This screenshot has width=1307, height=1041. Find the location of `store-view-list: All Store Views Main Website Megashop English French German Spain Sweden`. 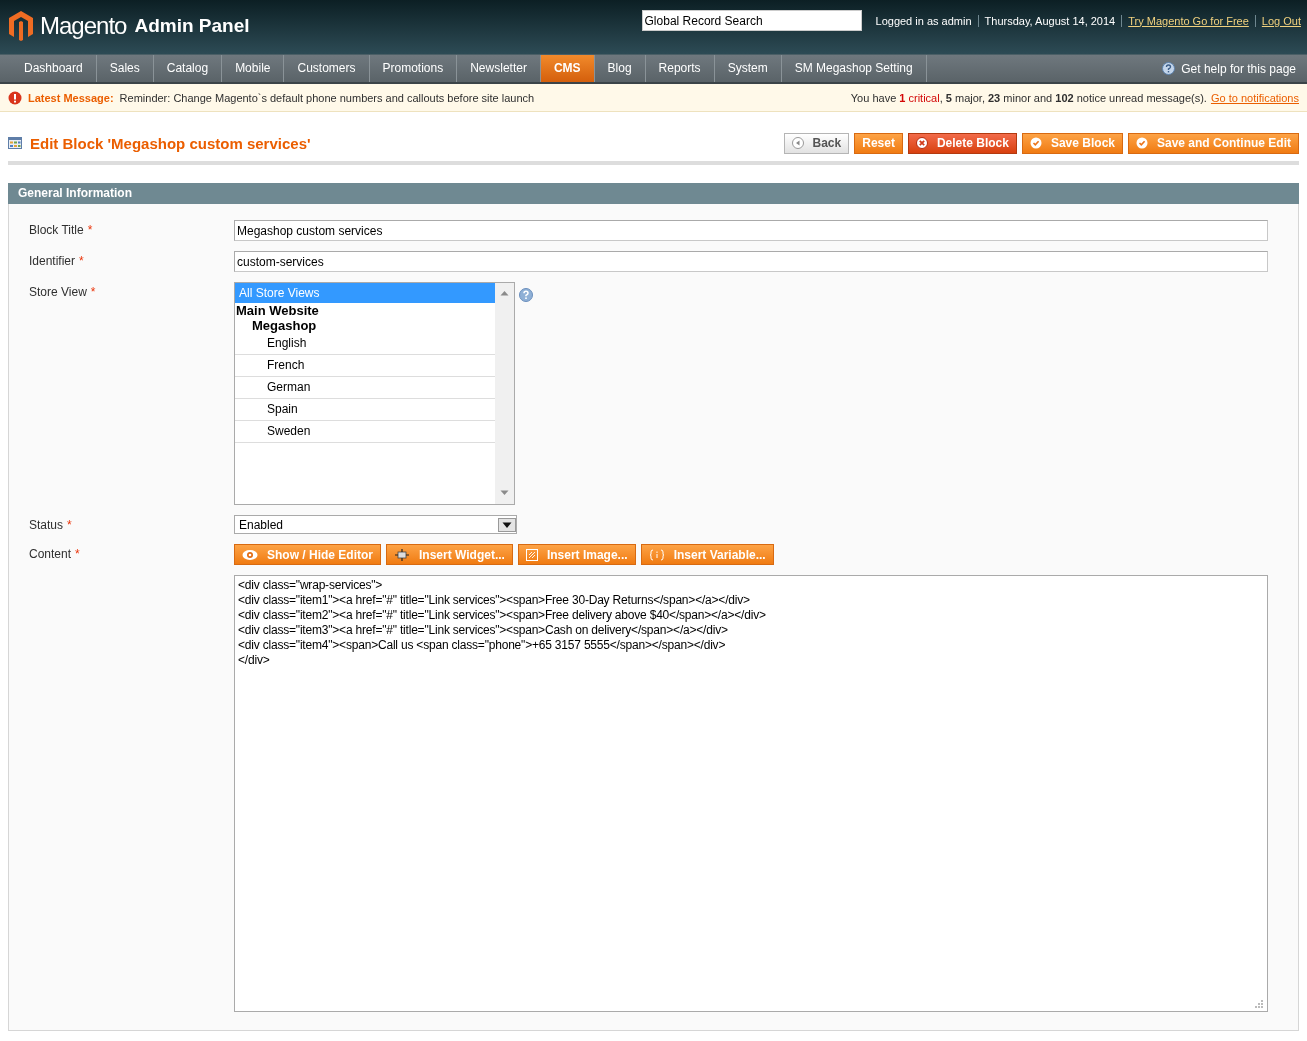

store-view-list: All Store Views Main Website Megashop English French German Spain Sweden is located at coordinates (374, 393).